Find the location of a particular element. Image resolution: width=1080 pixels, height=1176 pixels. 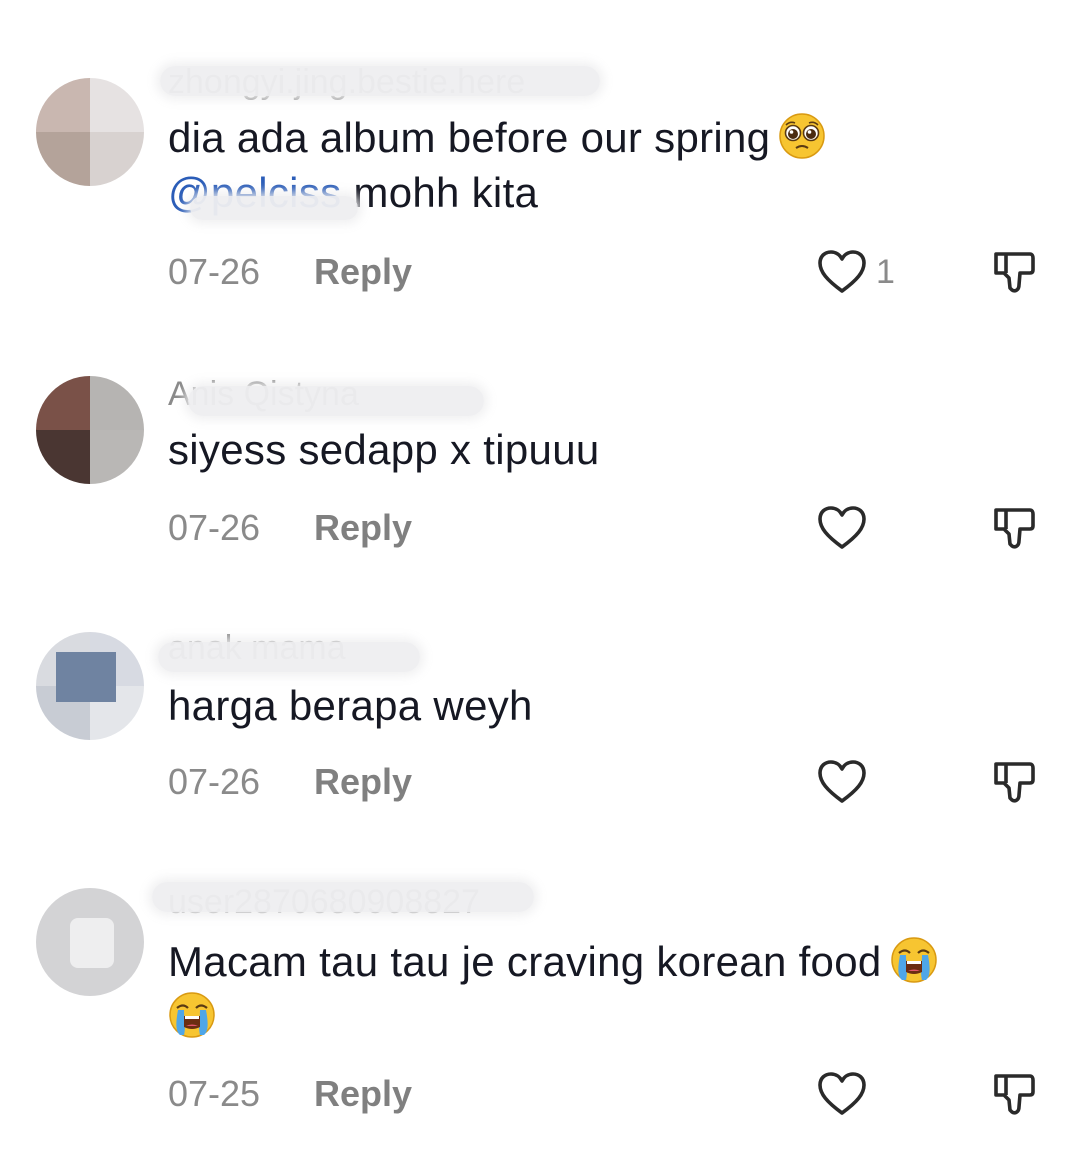

comment-text-after-mention: mohh kita is located at coordinates (446, 192).